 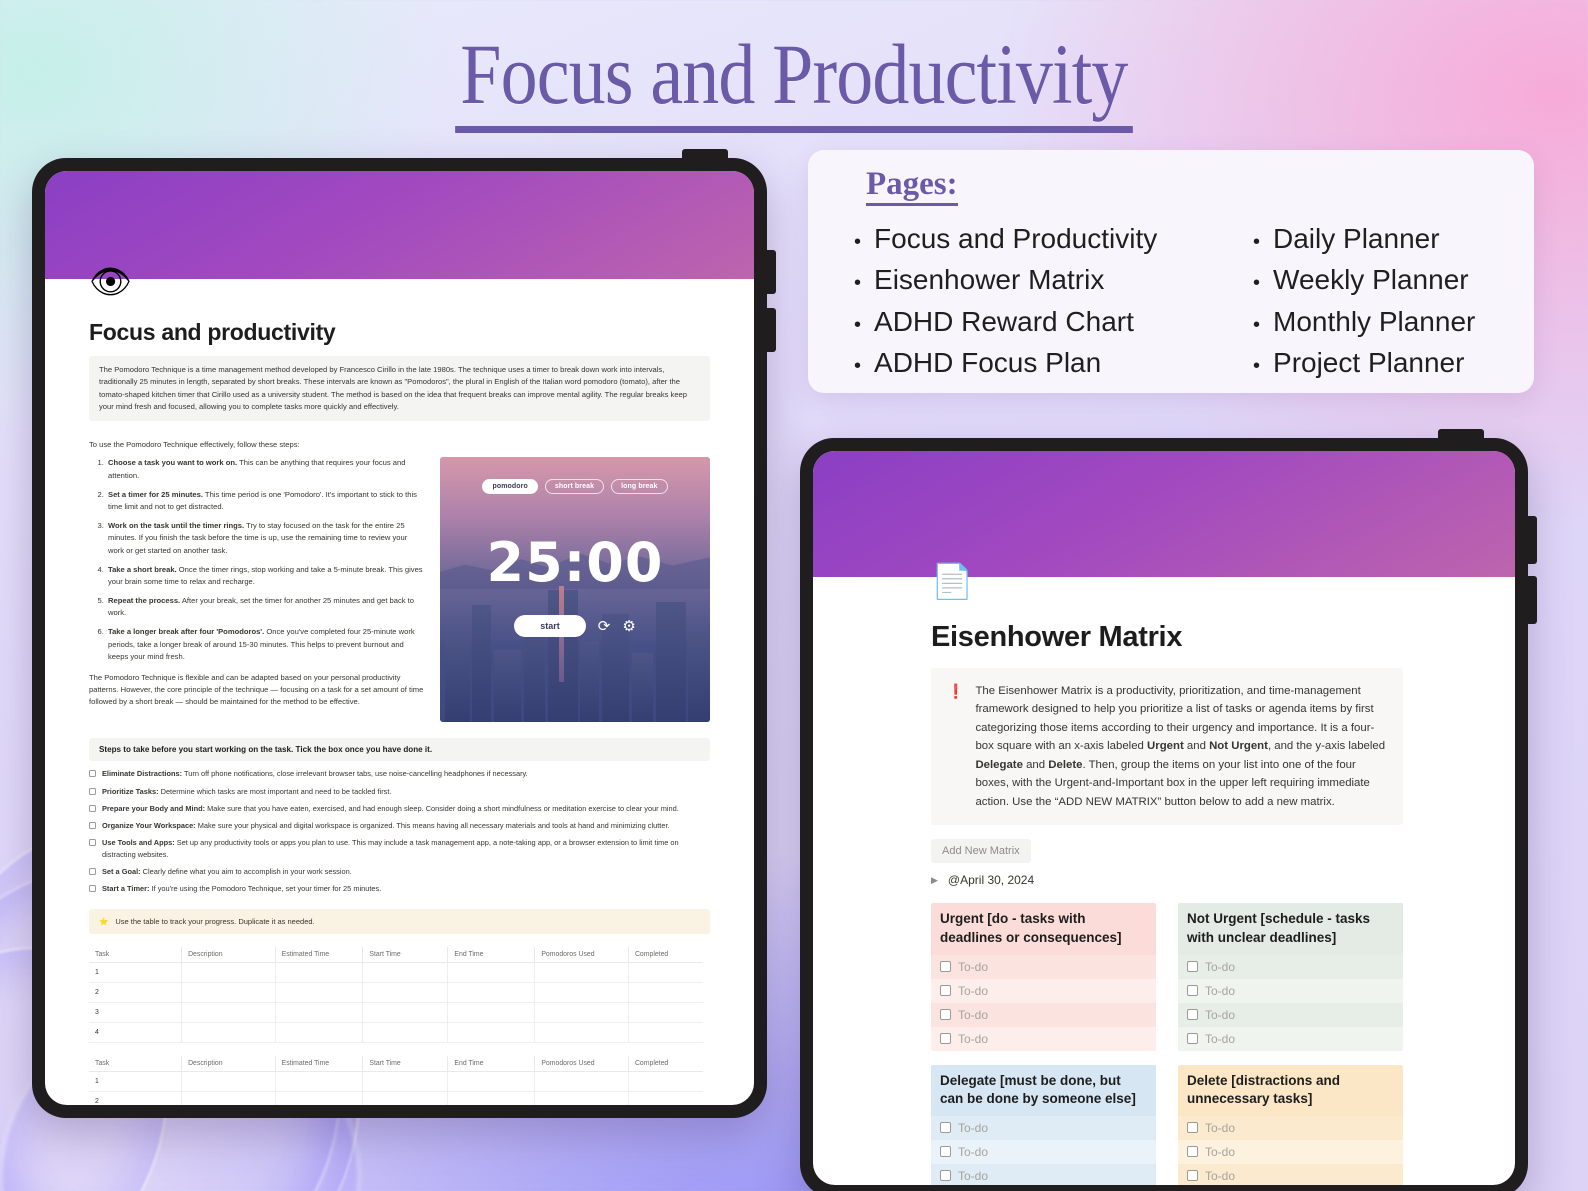 I want to click on pomodoro-tab-long-break: long break, so click(x=639, y=487).